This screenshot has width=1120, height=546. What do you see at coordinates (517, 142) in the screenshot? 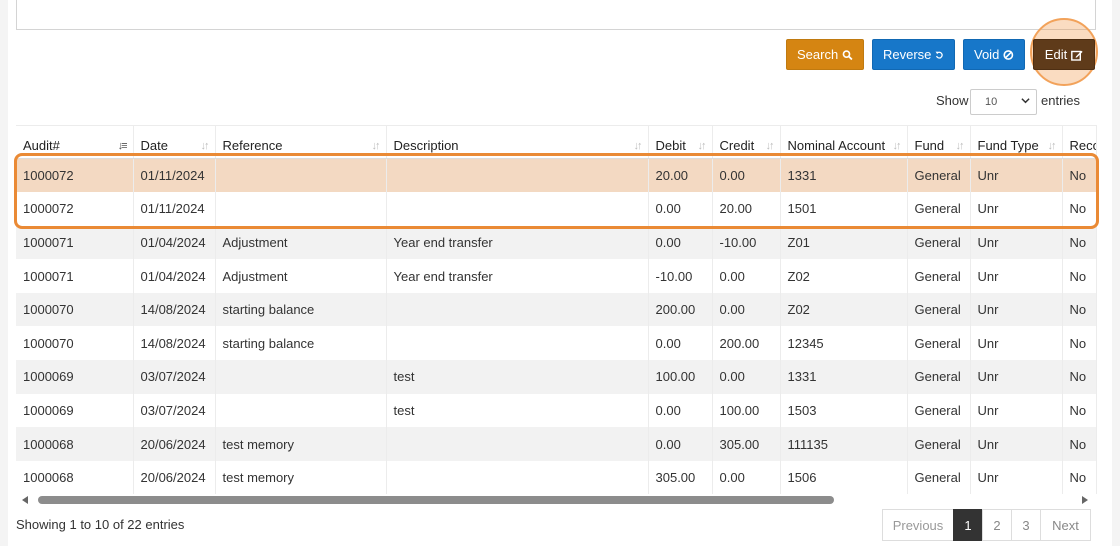
I see `column-header-description: Description ↓↑` at bounding box center [517, 142].